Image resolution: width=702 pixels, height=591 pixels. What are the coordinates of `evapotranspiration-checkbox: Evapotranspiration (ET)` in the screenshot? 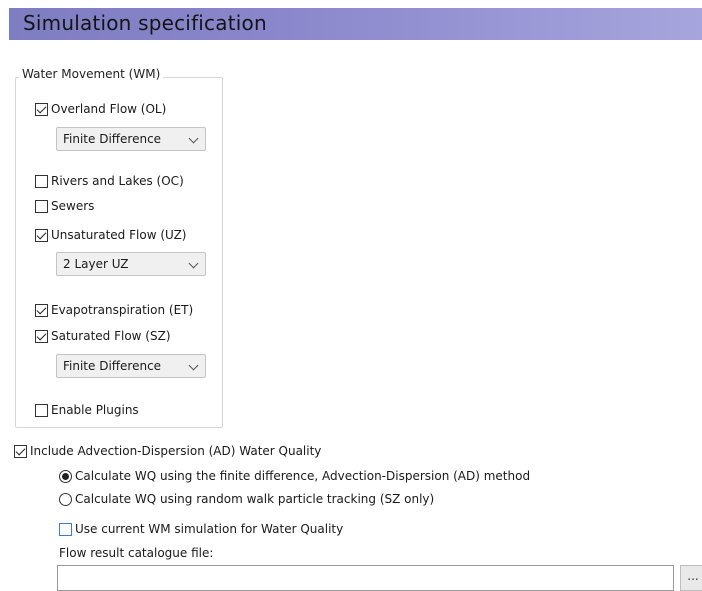 It's located at (114, 310).